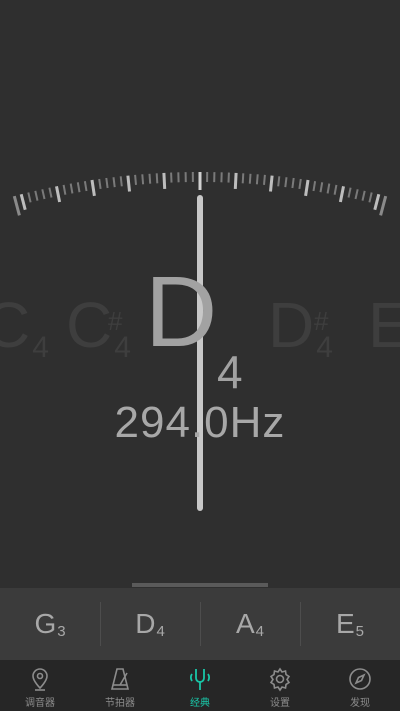 The width and height of the screenshot is (400, 711). Describe the element at coordinates (181, 312) in the screenshot. I see `note-letter: D` at that location.